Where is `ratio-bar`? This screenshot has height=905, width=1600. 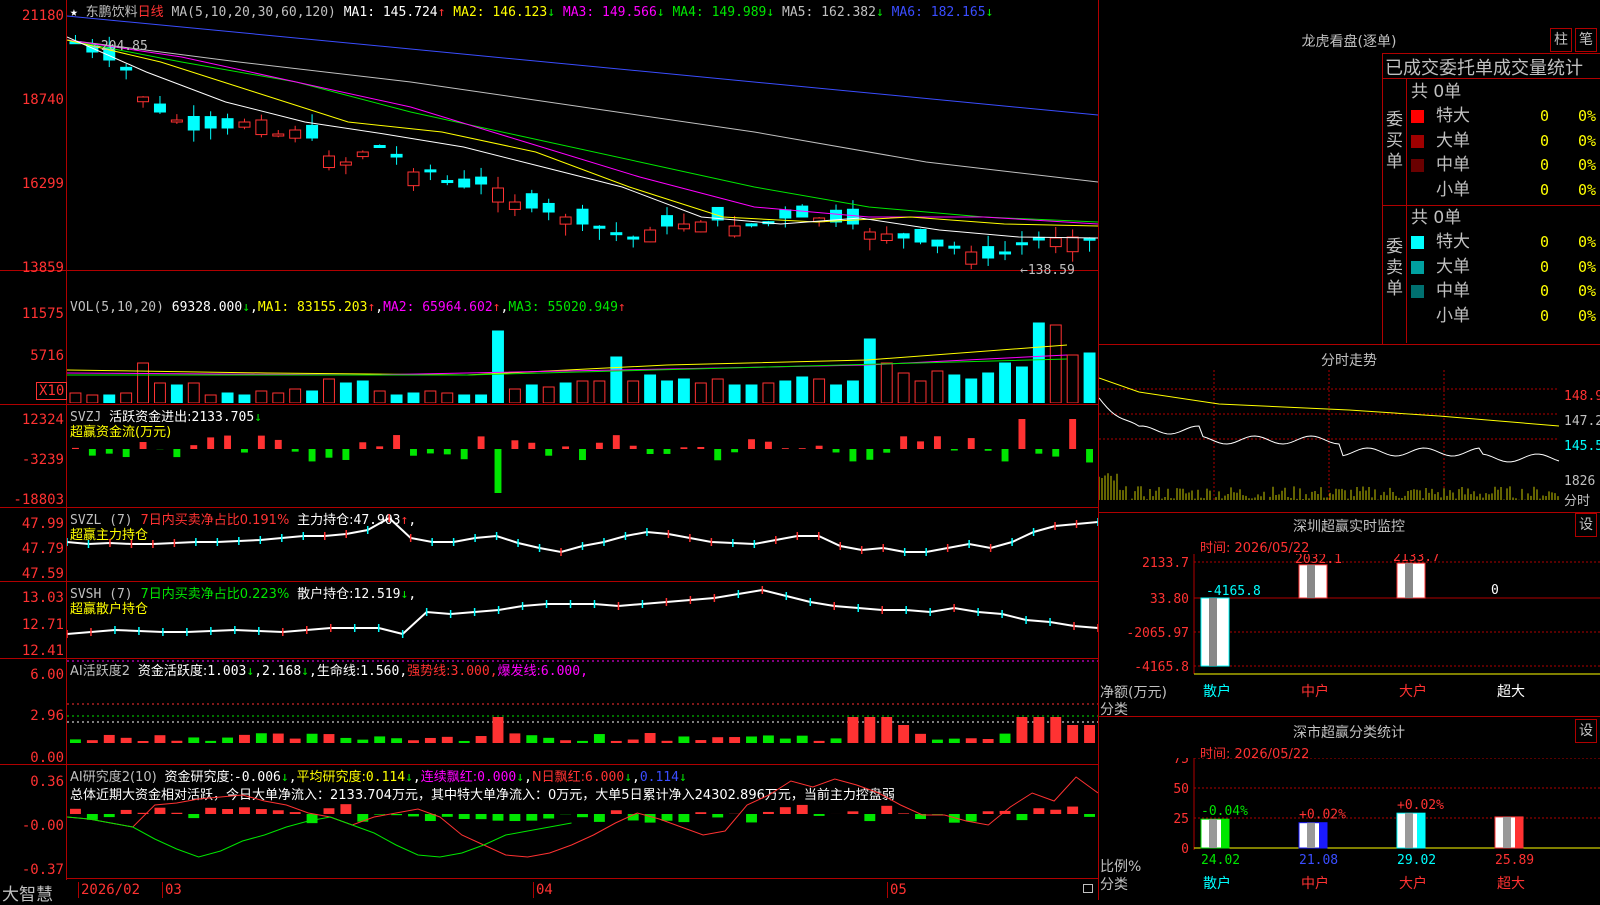
ratio-bar is located at coordinates (1411, 830).